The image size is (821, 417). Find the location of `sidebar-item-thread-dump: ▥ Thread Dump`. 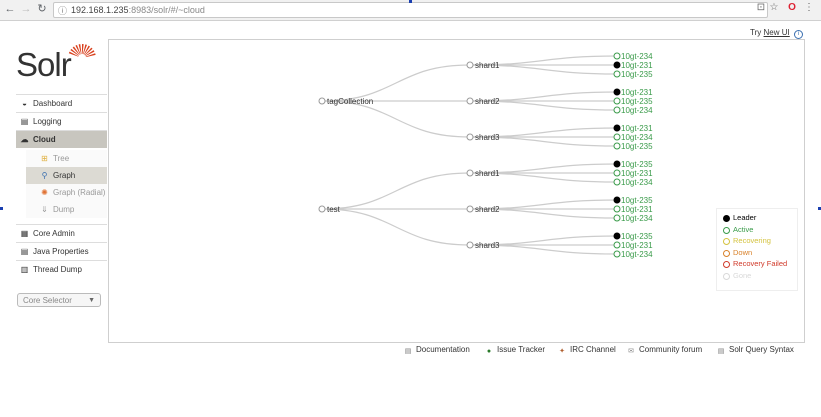

sidebar-item-thread-dump: ▥ Thread Dump is located at coordinates (61, 269).